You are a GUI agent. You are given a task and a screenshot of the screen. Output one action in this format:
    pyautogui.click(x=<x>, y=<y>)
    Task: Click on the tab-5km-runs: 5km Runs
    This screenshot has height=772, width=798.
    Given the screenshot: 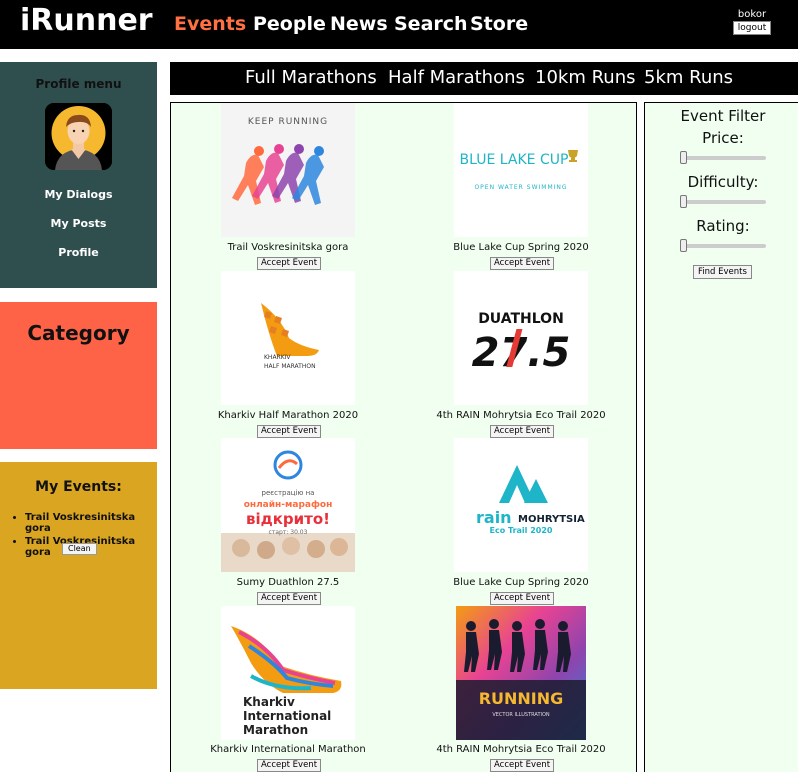 What is the action you would take?
    pyautogui.click(x=688, y=77)
    